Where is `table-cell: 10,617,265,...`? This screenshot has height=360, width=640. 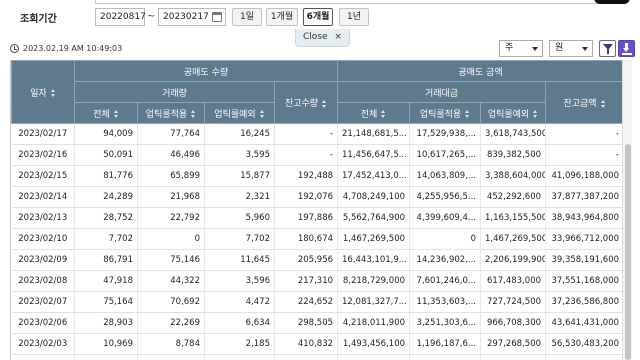 table-cell: 10,617,265,... is located at coordinates (445, 155).